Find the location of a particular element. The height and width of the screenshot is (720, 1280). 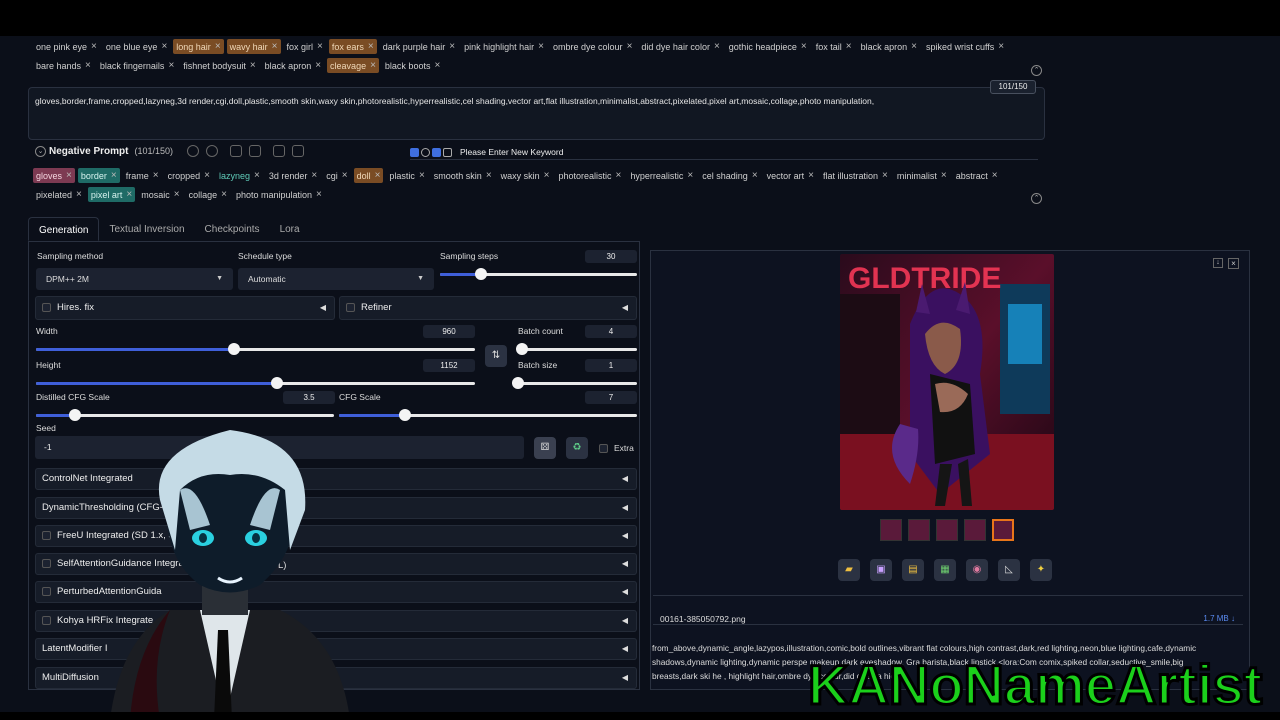

sampling-steps-input: 30 is located at coordinates (611, 256).